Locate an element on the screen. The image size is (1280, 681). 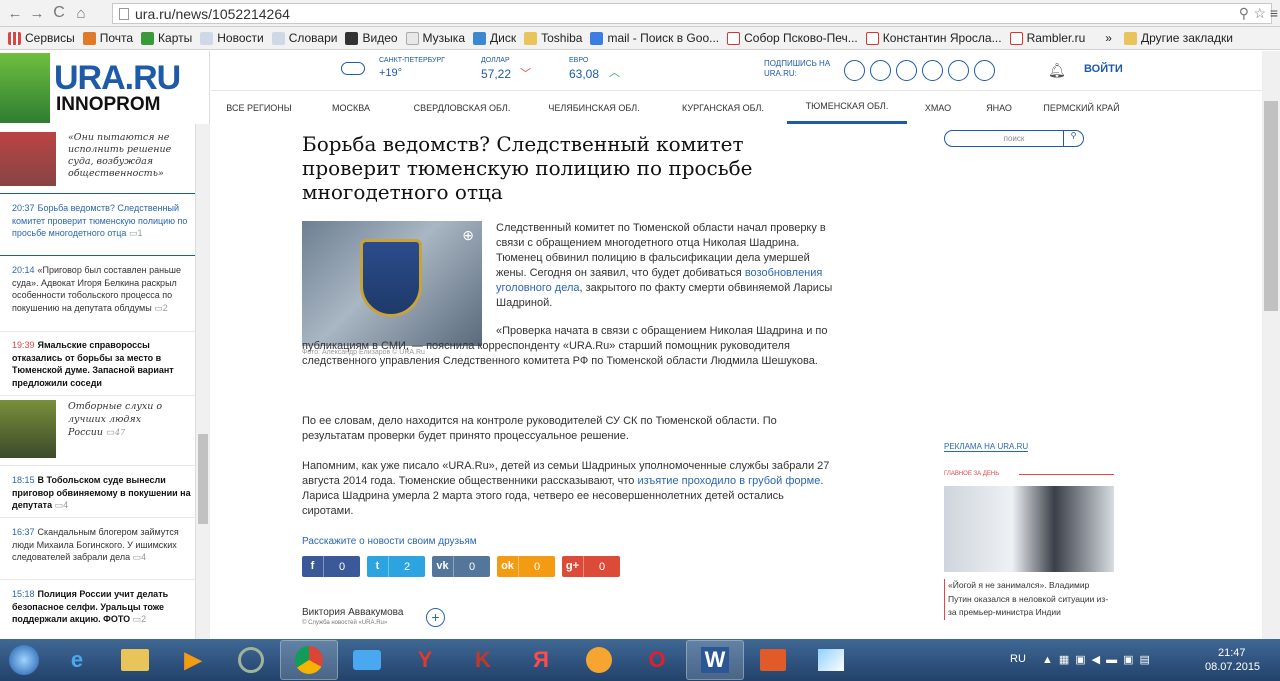
ie-button: e is located at coordinates (77, 660).